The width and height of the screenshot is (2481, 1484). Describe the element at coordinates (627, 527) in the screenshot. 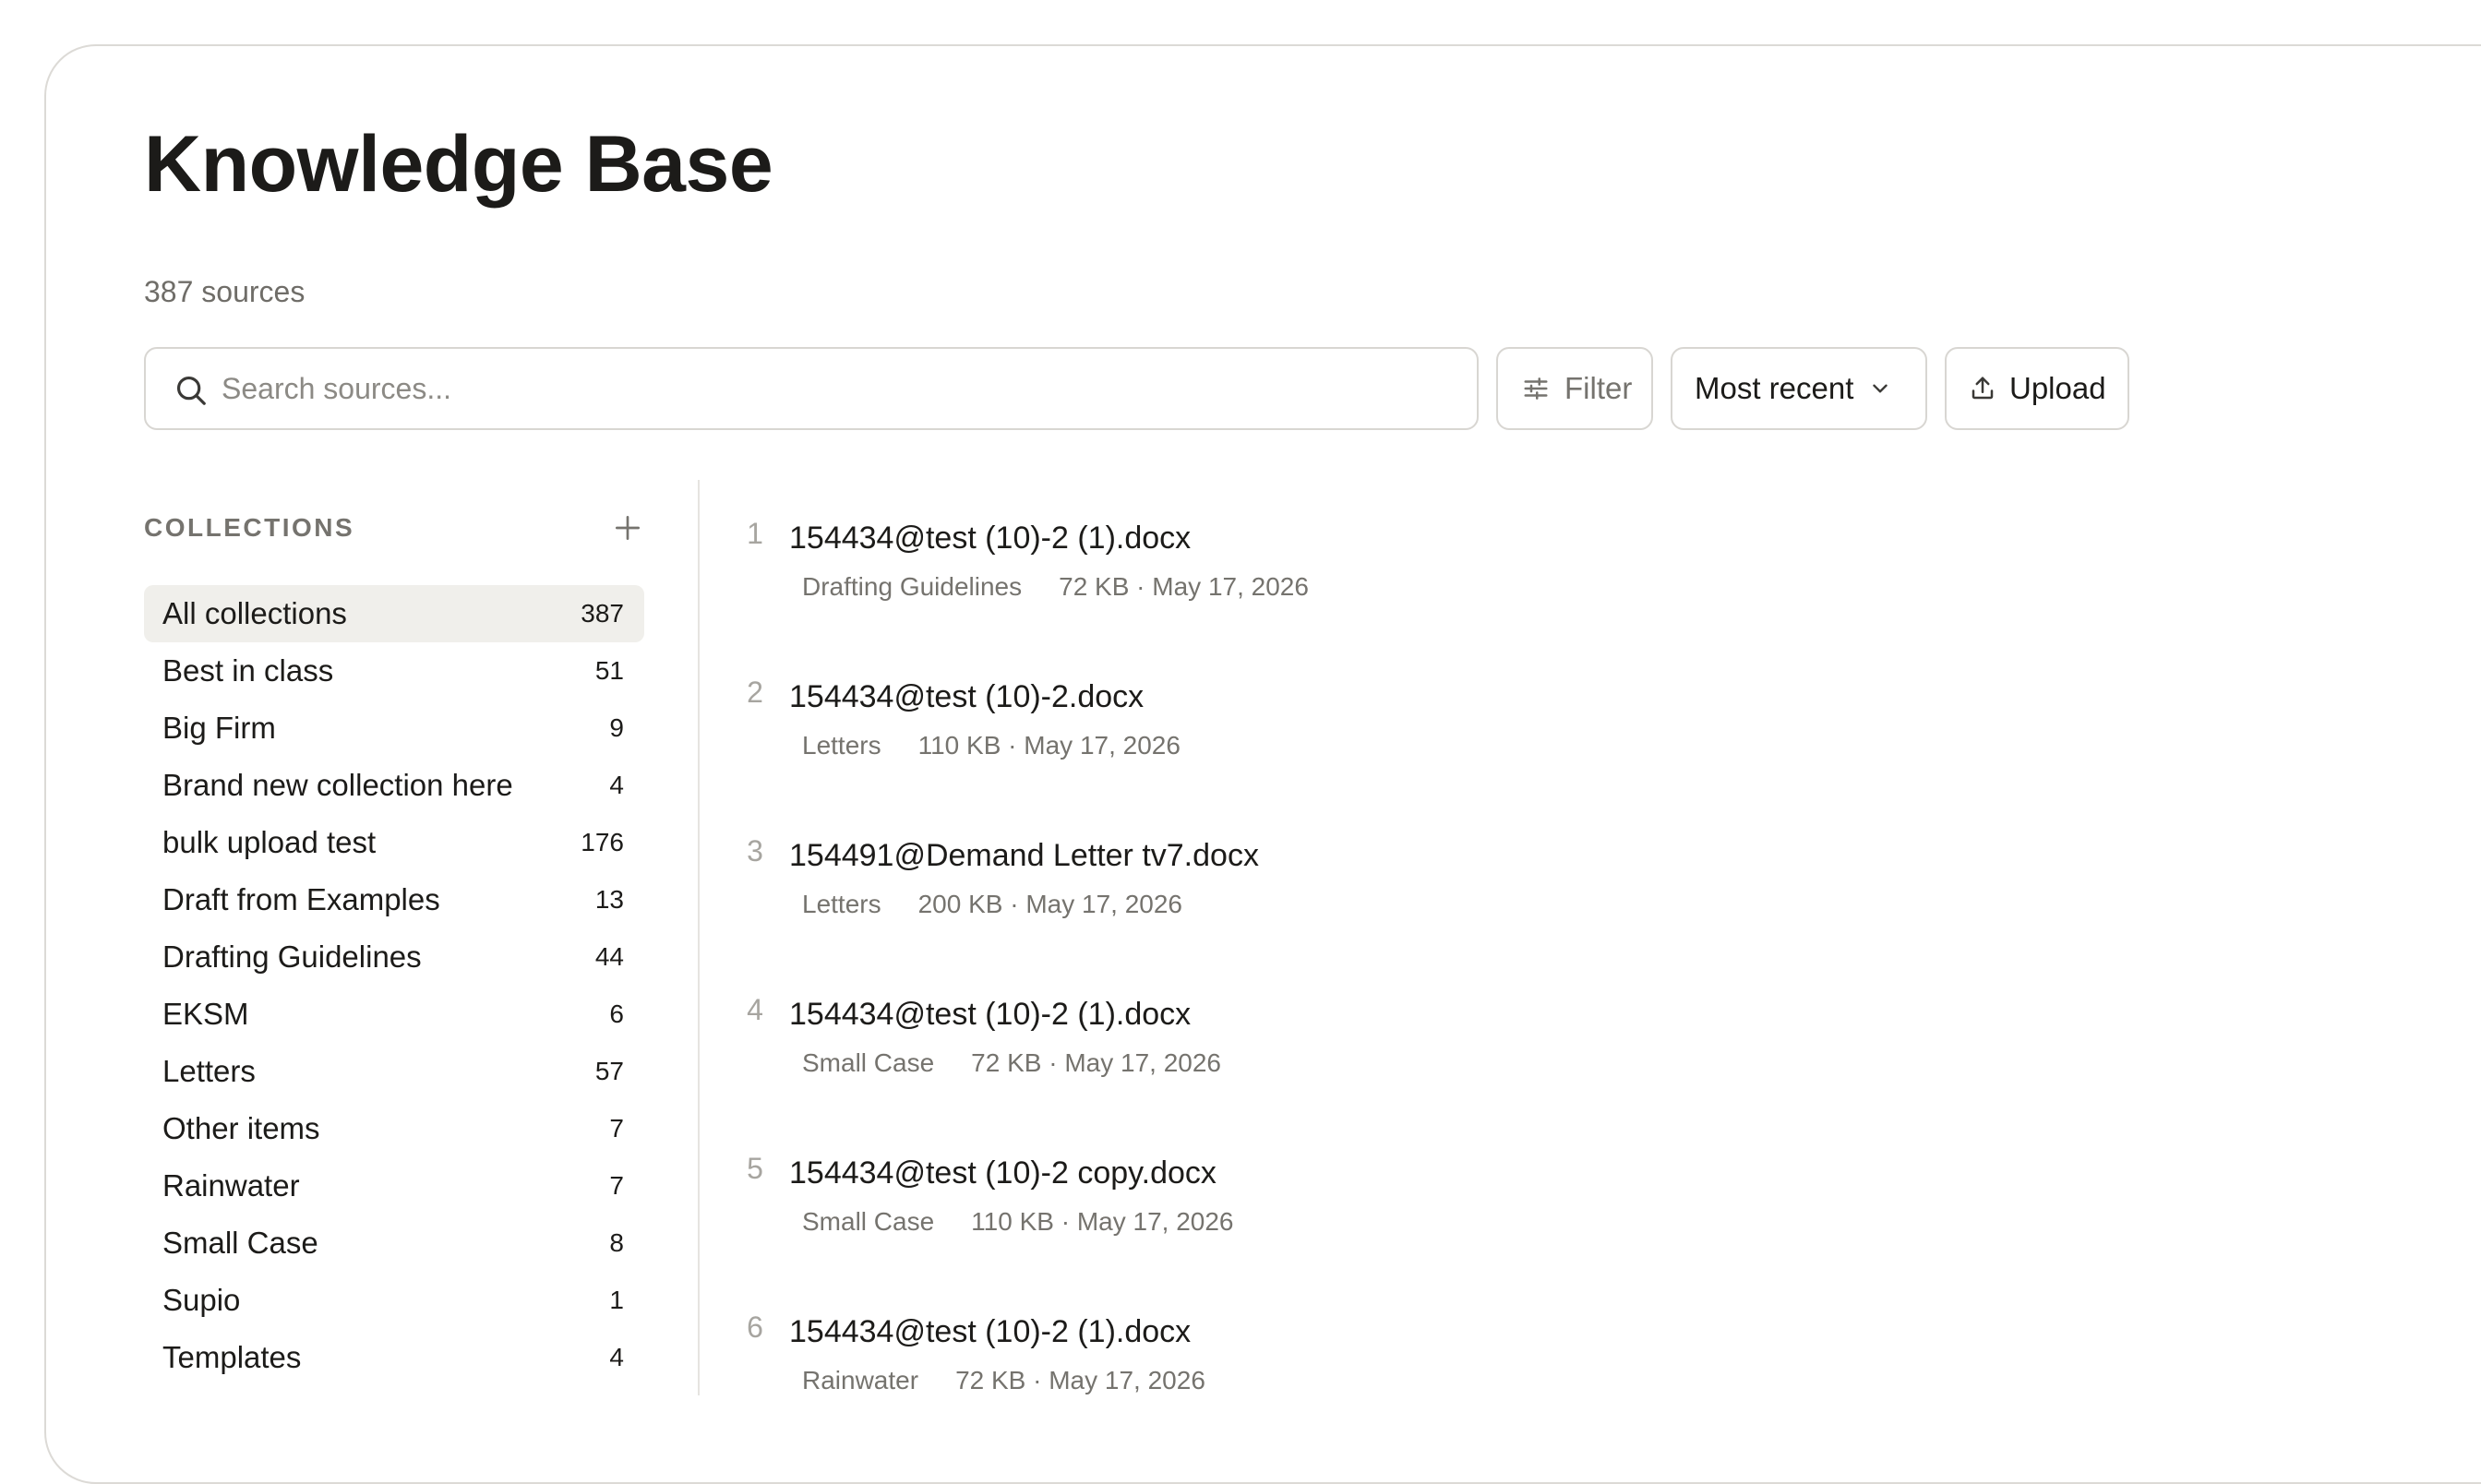

I see `add-collection-icon` at that location.